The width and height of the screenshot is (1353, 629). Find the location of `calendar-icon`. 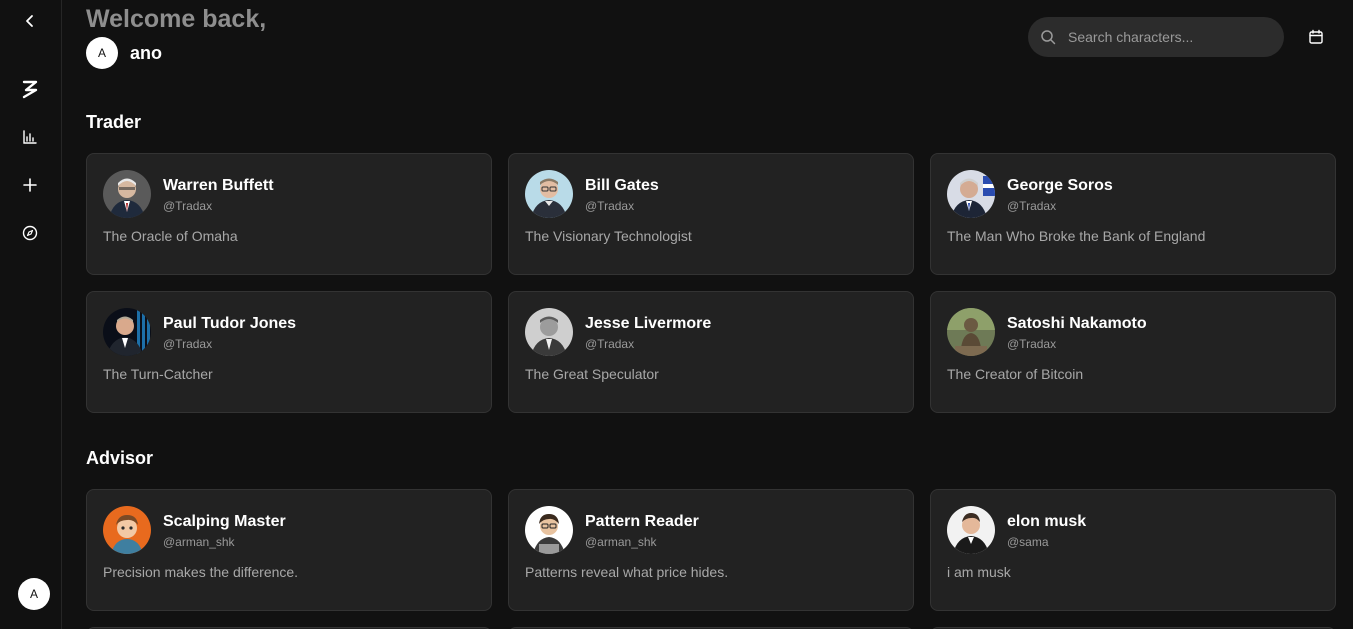

calendar-icon is located at coordinates (1316, 36).